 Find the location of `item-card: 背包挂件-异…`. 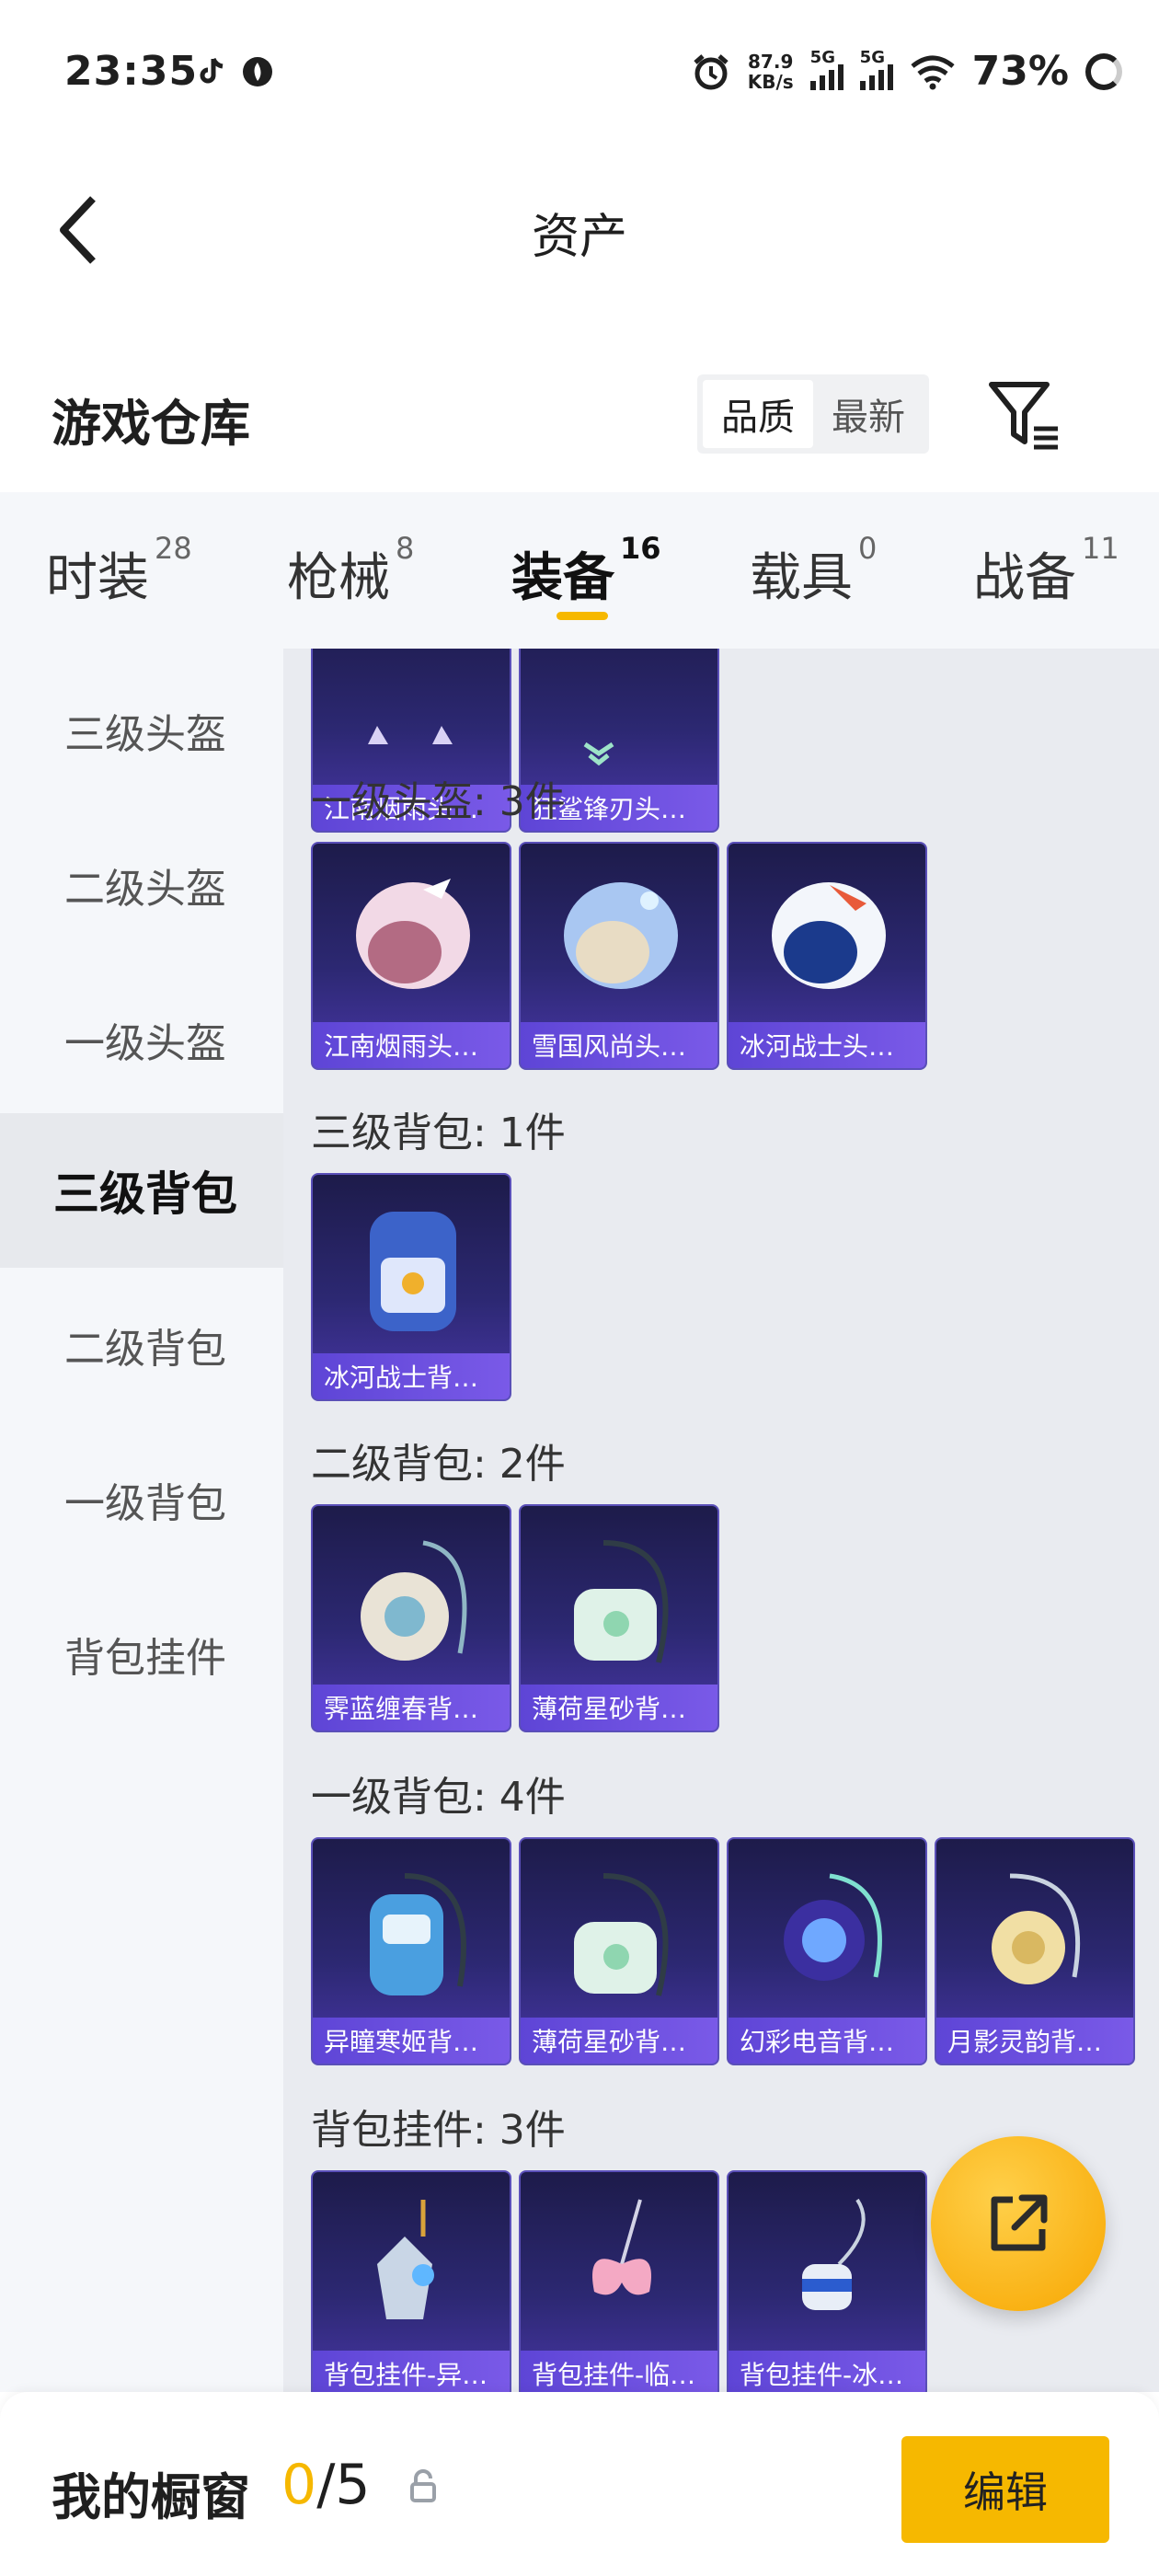

item-card: 背包挂件-异… is located at coordinates (411, 2281).